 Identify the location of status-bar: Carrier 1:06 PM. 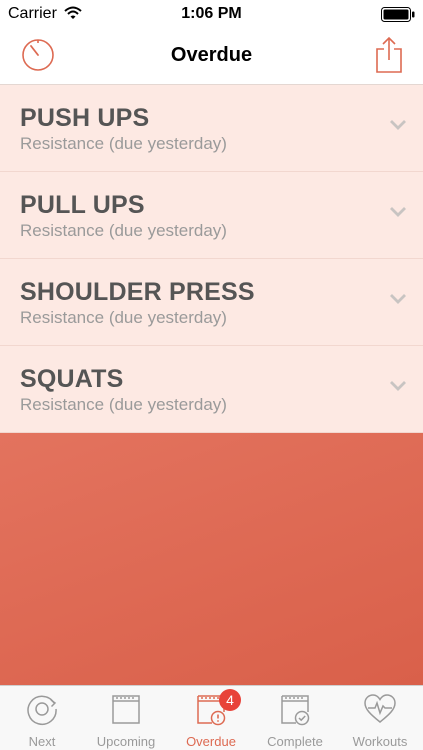
(211, 14).